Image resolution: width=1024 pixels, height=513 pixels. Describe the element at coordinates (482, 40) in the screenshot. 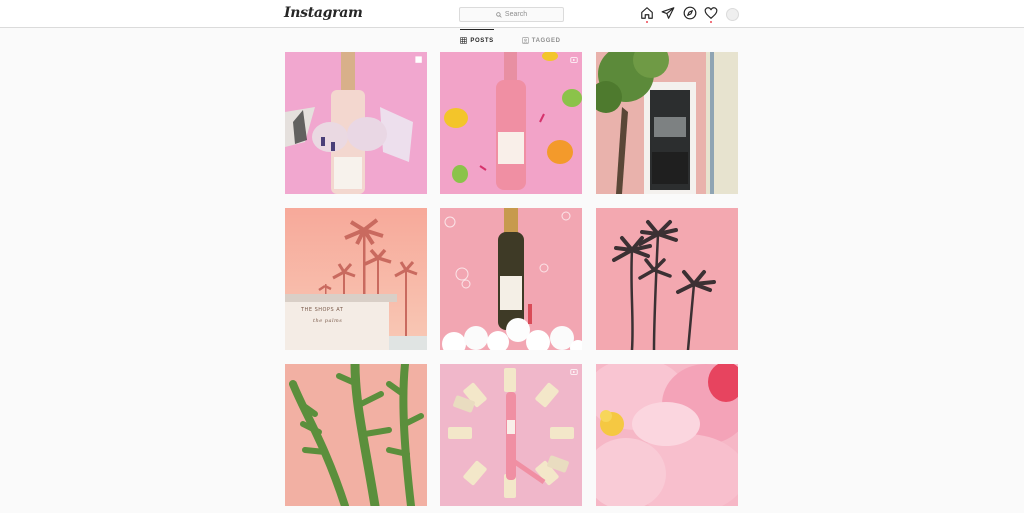

I see `tab-posts-label: POSTS` at that location.